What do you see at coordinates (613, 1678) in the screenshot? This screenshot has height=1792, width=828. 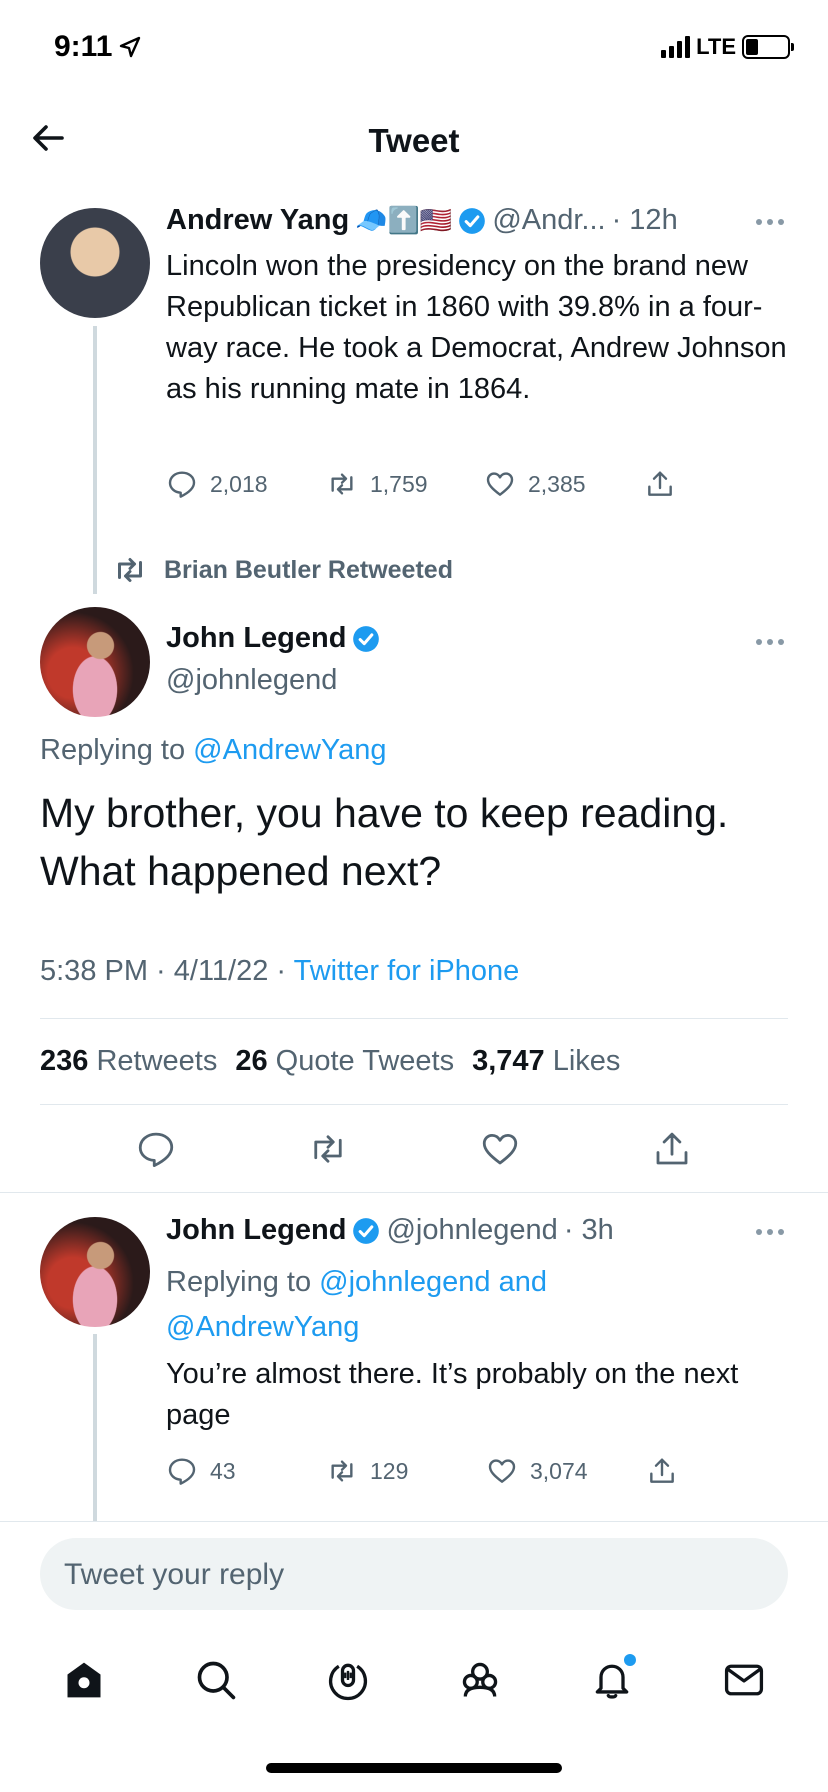 I see `notifications-tab` at bounding box center [613, 1678].